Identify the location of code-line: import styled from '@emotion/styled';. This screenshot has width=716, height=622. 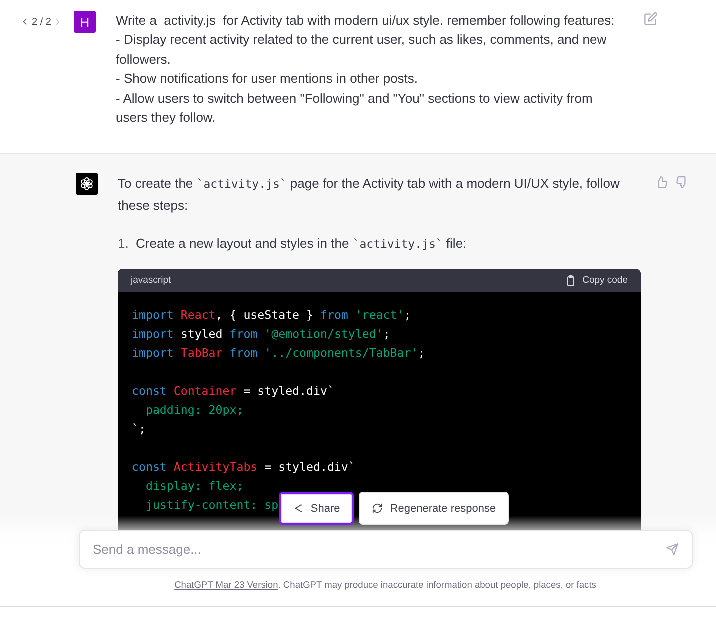
(261, 334).